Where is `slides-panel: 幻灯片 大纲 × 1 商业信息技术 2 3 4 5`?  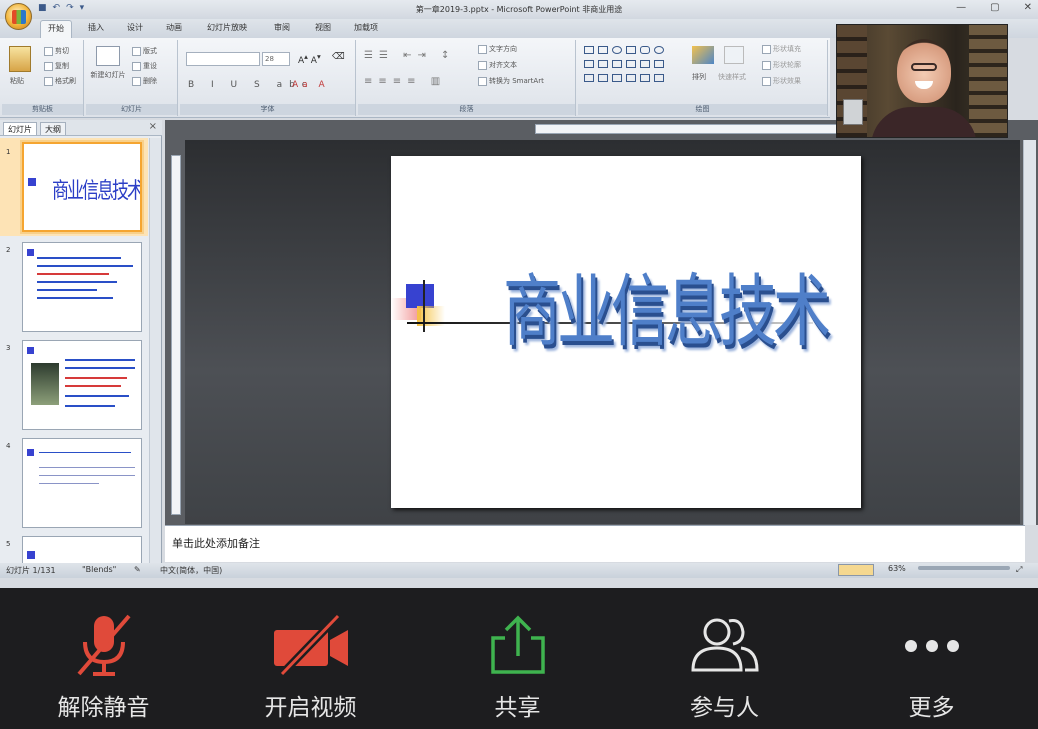 slides-panel: 幻灯片 大纲 × 1 商业信息技术 2 3 4 5 is located at coordinates (81, 341).